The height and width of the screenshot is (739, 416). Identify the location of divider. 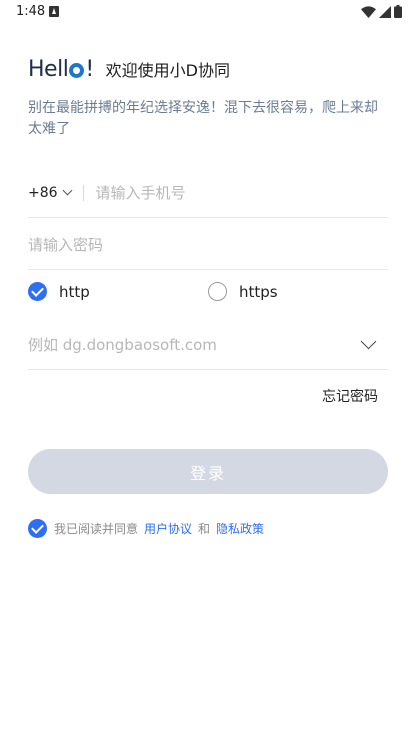
(83, 192).